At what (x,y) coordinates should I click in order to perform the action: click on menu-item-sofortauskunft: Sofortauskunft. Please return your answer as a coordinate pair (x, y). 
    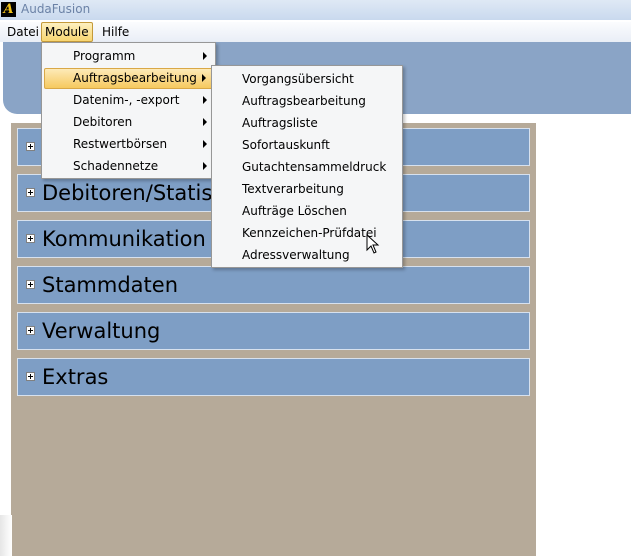
    Looking at the image, I should click on (307, 145).